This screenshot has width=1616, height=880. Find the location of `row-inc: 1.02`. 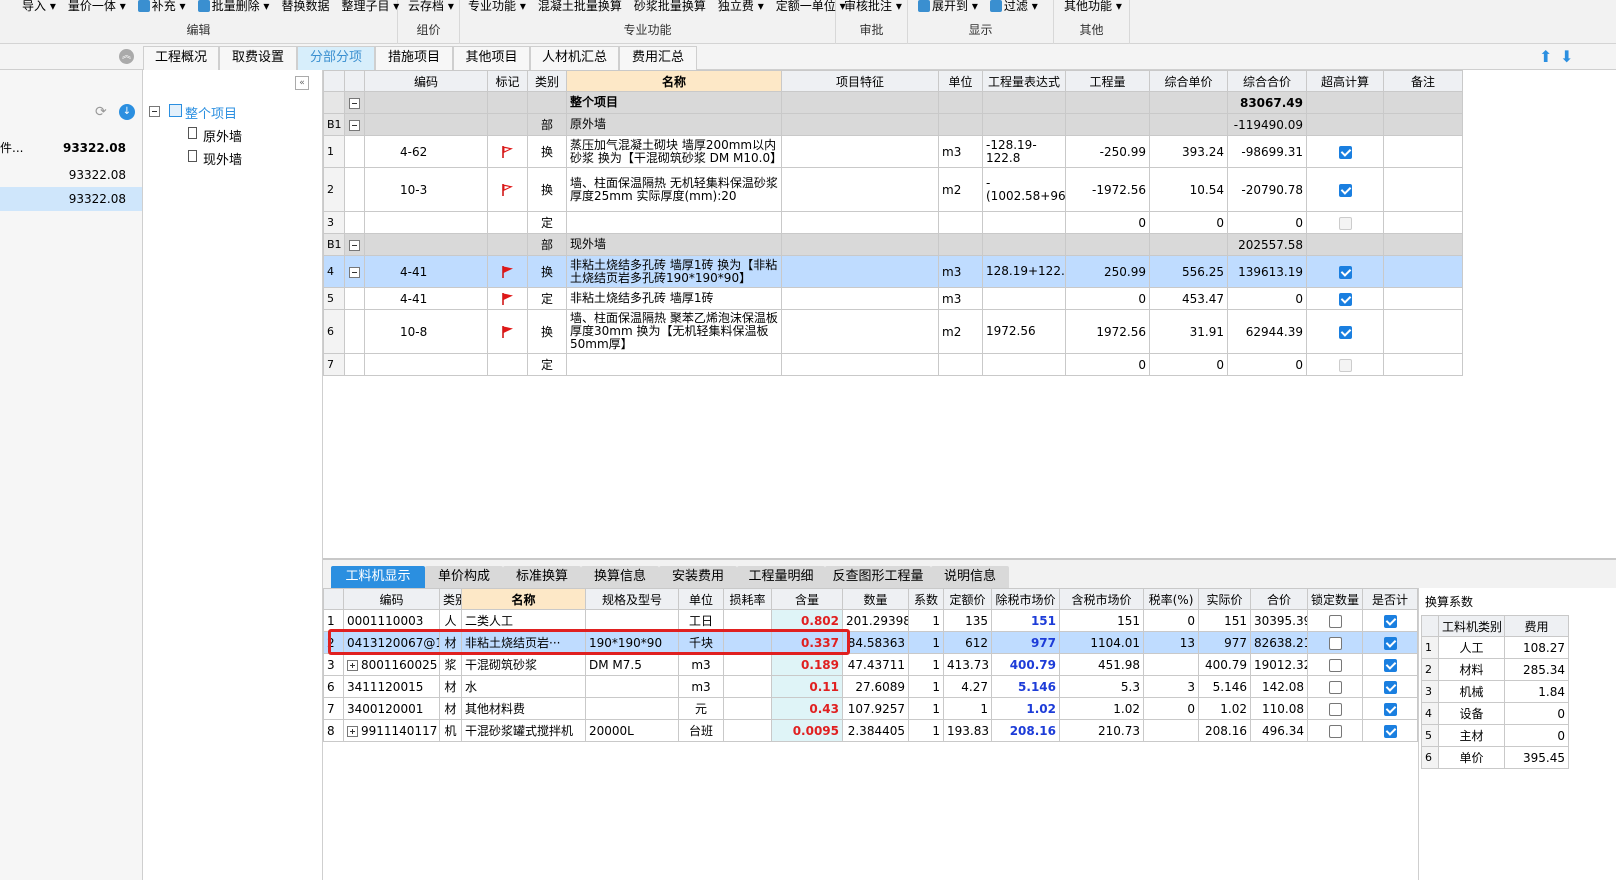

row-inc: 1.02 is located at coordinates (1101, 708).